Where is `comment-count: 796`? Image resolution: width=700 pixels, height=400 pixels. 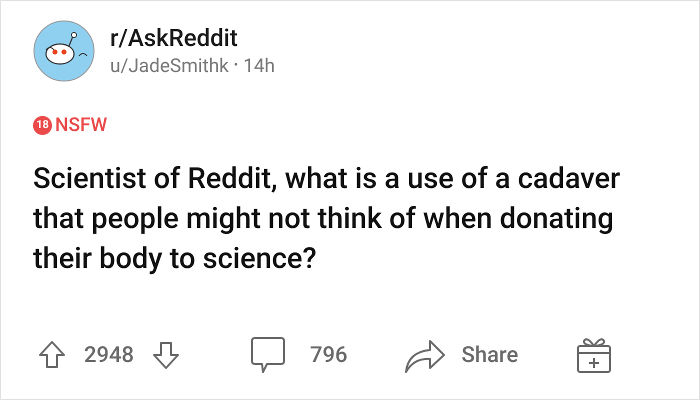 comment-count: 796 is located at coordinates (329, 356).